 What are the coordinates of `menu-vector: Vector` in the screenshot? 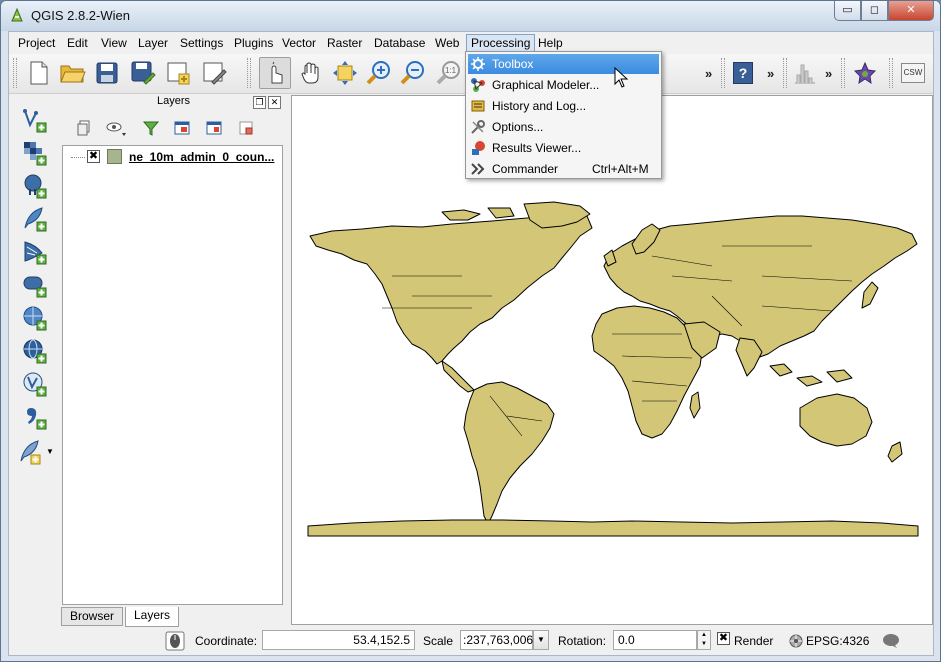 It's located at (299, 43).